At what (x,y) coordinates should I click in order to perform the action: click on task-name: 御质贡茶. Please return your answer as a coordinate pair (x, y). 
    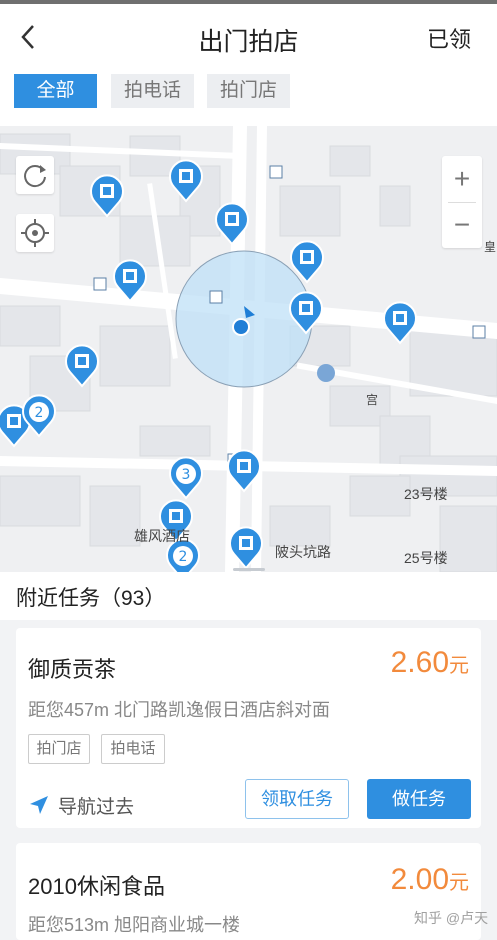
    Looking at the image, I should click on (72, 669).